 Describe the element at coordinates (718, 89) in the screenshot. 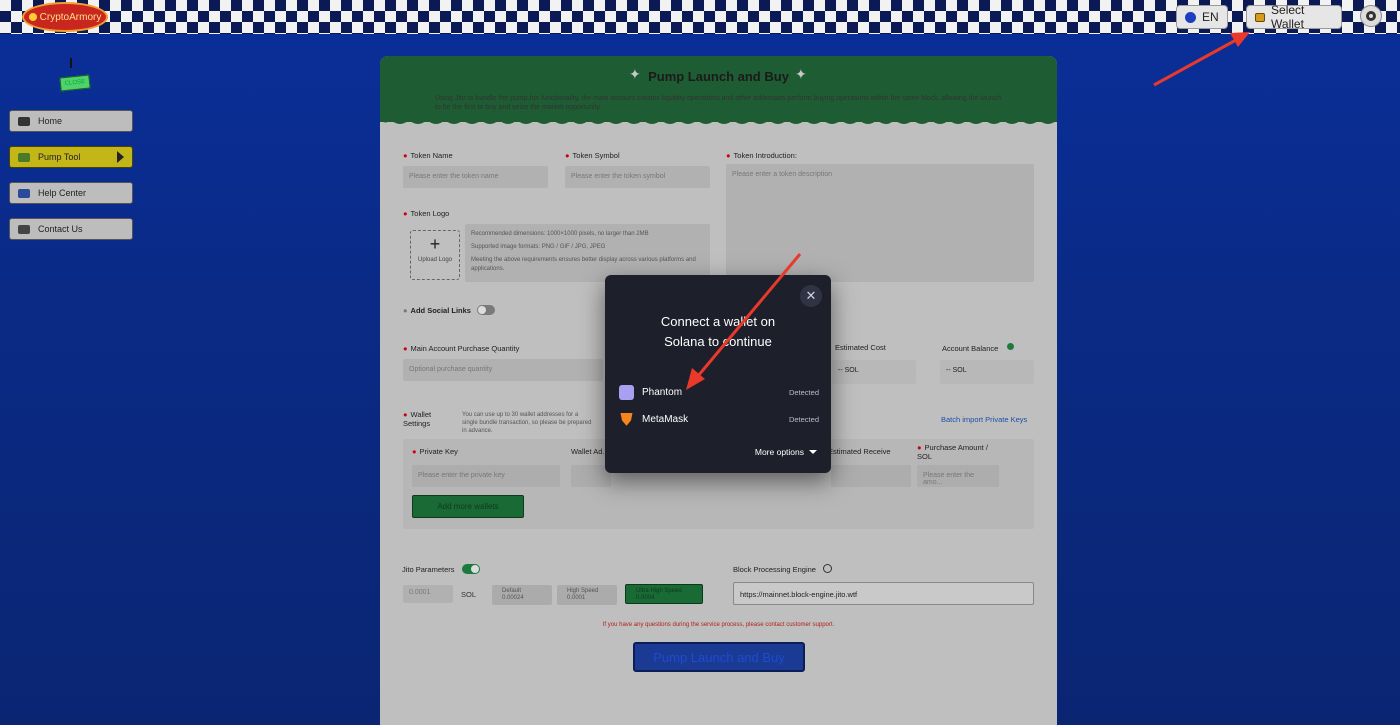

I see `panel-header` at that location.